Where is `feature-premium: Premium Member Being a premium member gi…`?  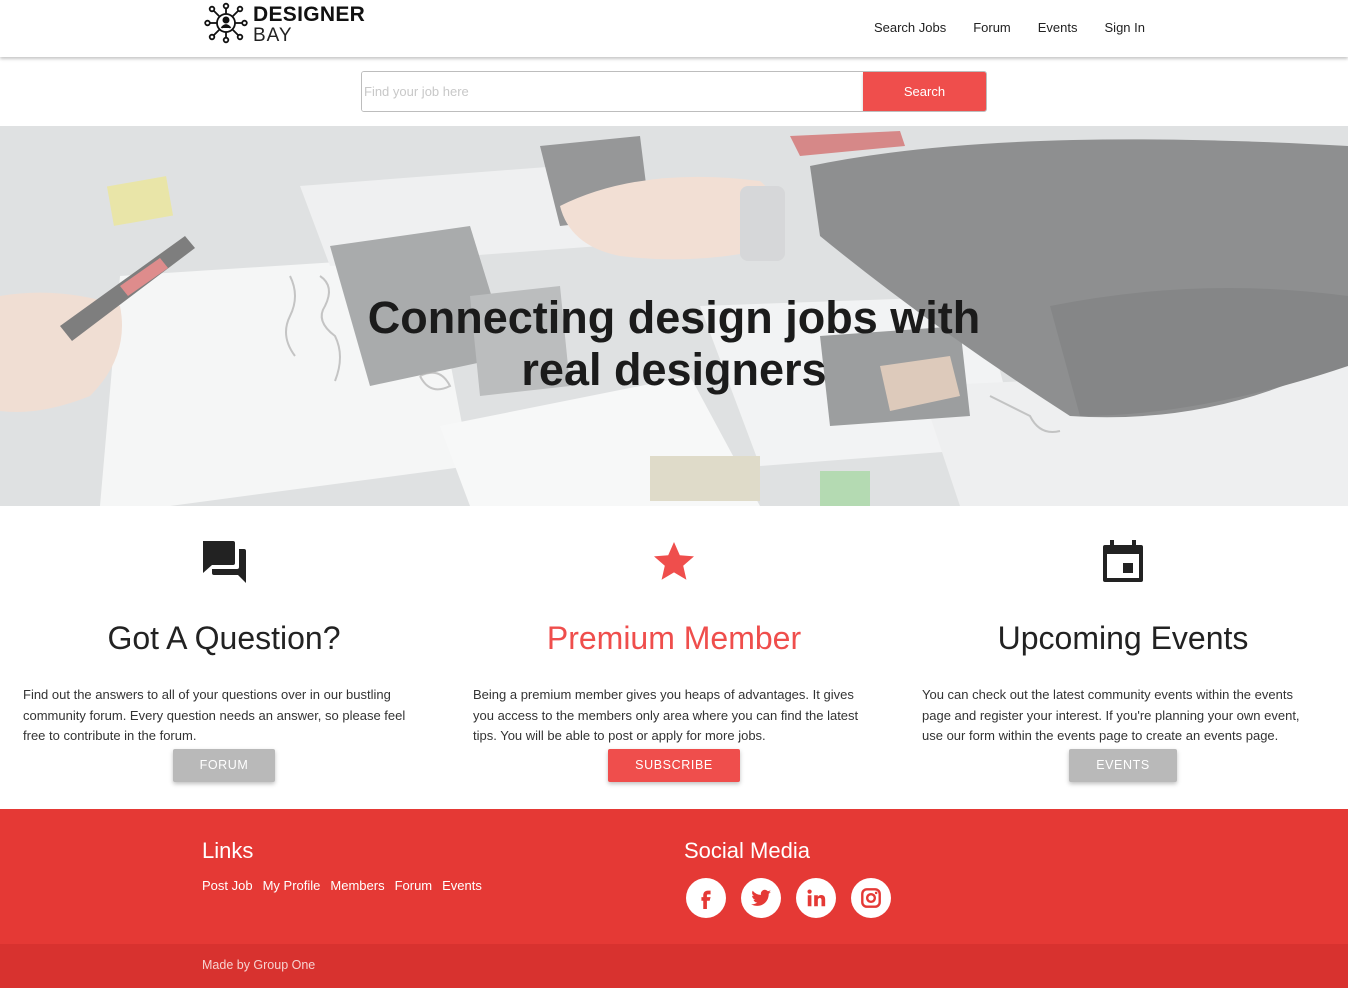 feature-premium: Premium Member Being a premium member gi… is located at coordinates (674, 659).